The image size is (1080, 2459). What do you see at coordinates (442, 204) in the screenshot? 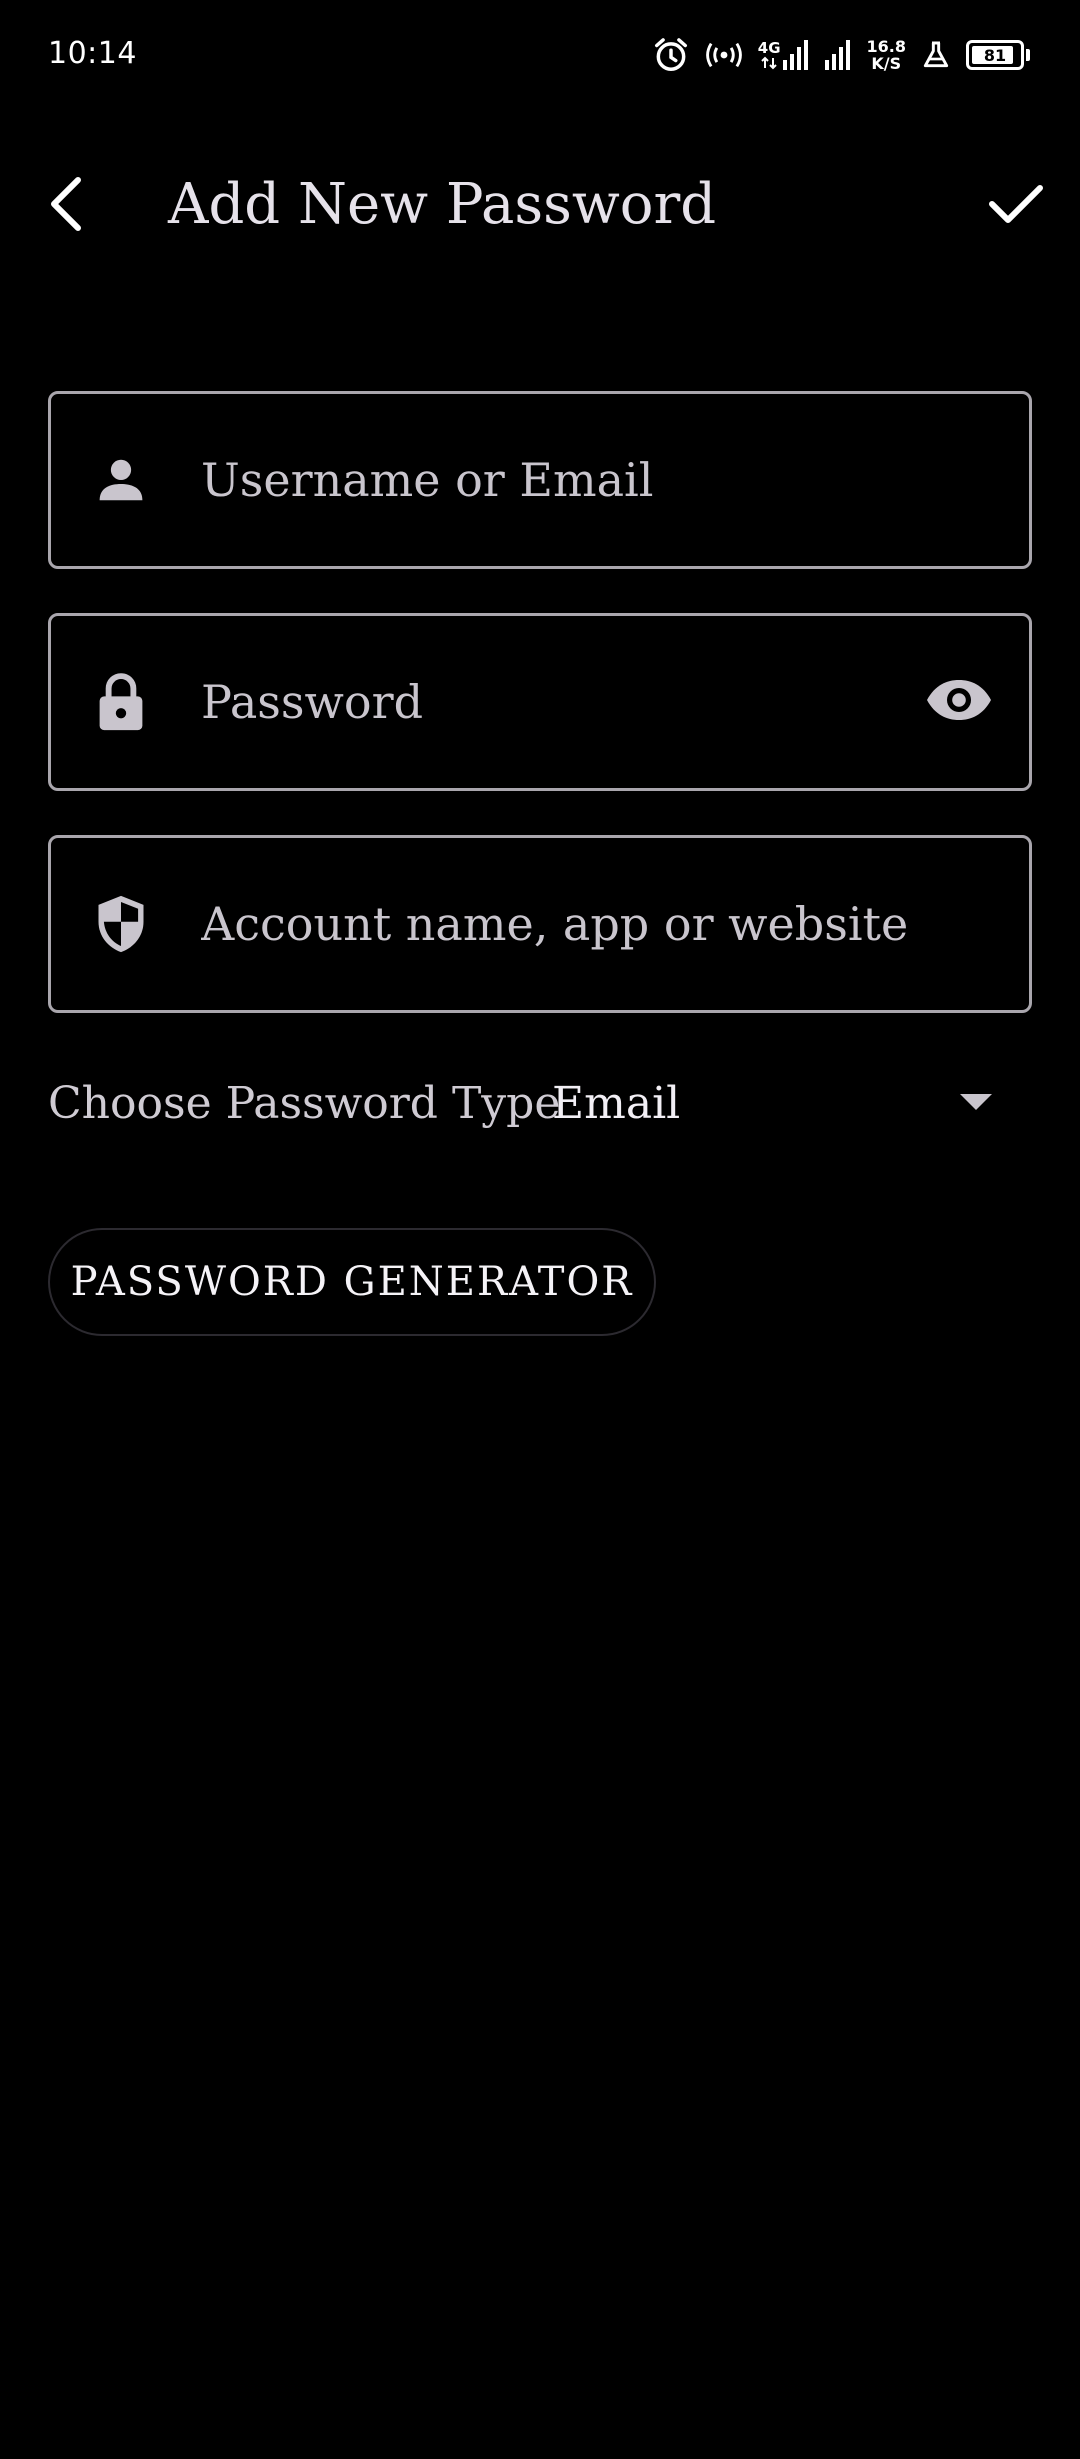
I see `page-title: Add New Password` at bounding box center [442, 204].